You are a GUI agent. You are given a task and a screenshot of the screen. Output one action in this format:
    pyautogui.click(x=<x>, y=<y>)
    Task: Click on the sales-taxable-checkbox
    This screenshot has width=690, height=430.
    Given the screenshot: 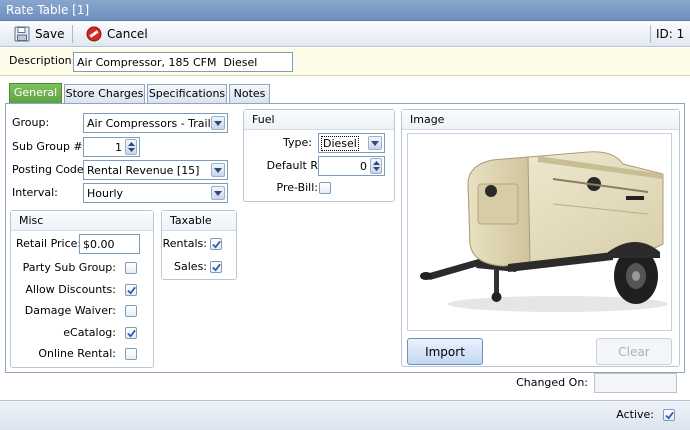 What is the action you would take?
    pyautogui.click(x=216, y=267)
    